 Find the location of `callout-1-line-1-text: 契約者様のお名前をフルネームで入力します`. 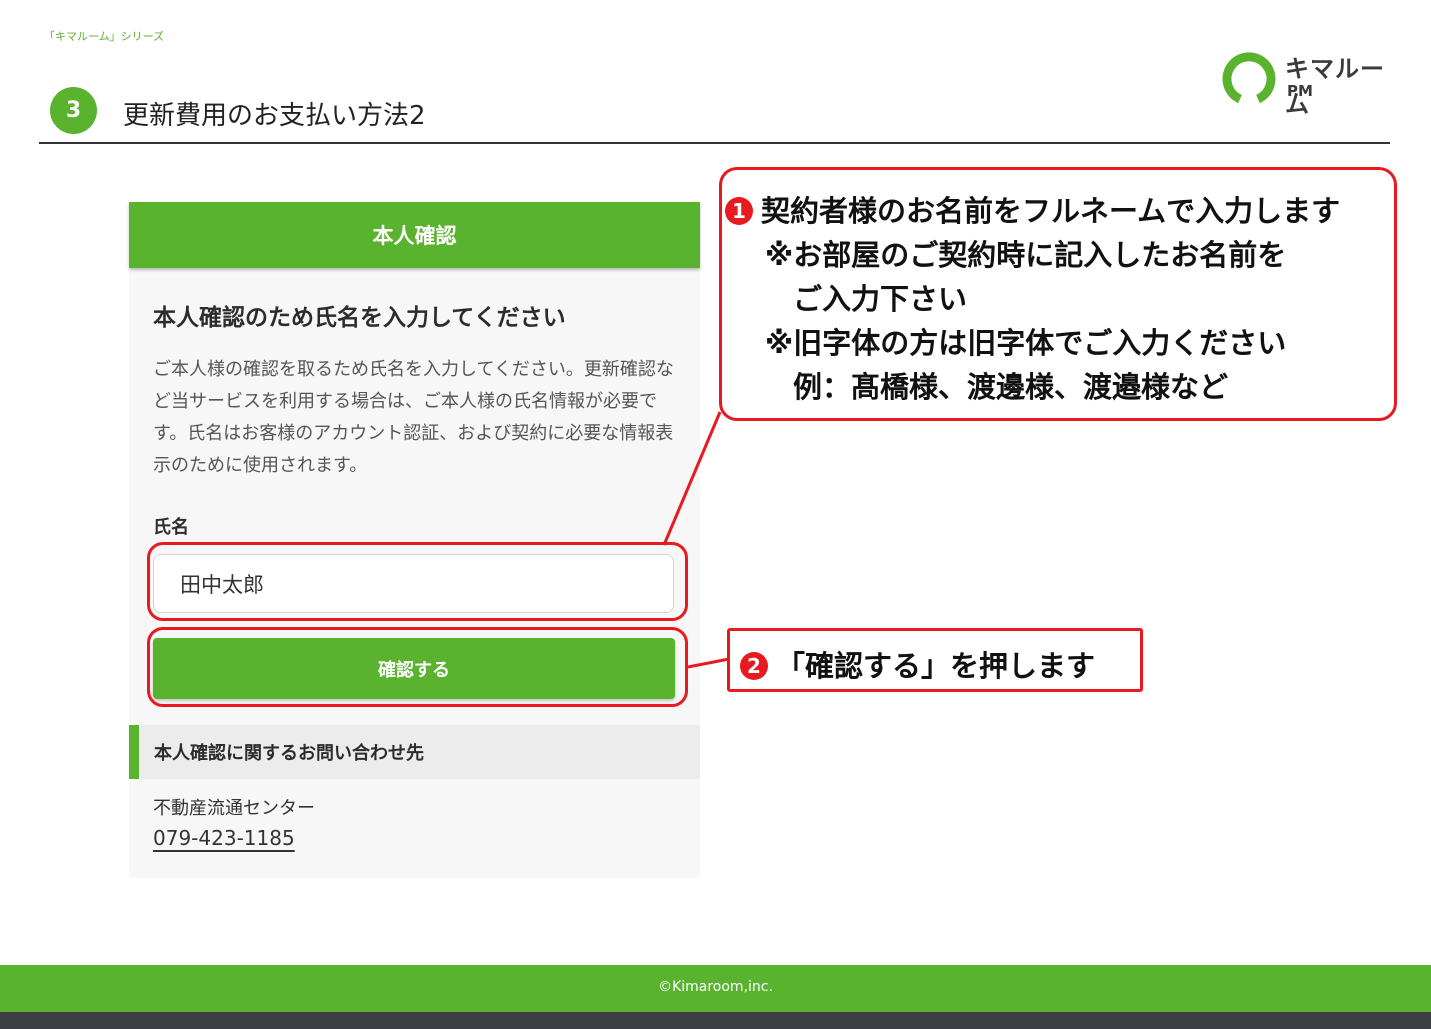

callout-1-line-1-text: 契約者様のお名前をフルネームで入力します is located at coordinates (1051, 211).